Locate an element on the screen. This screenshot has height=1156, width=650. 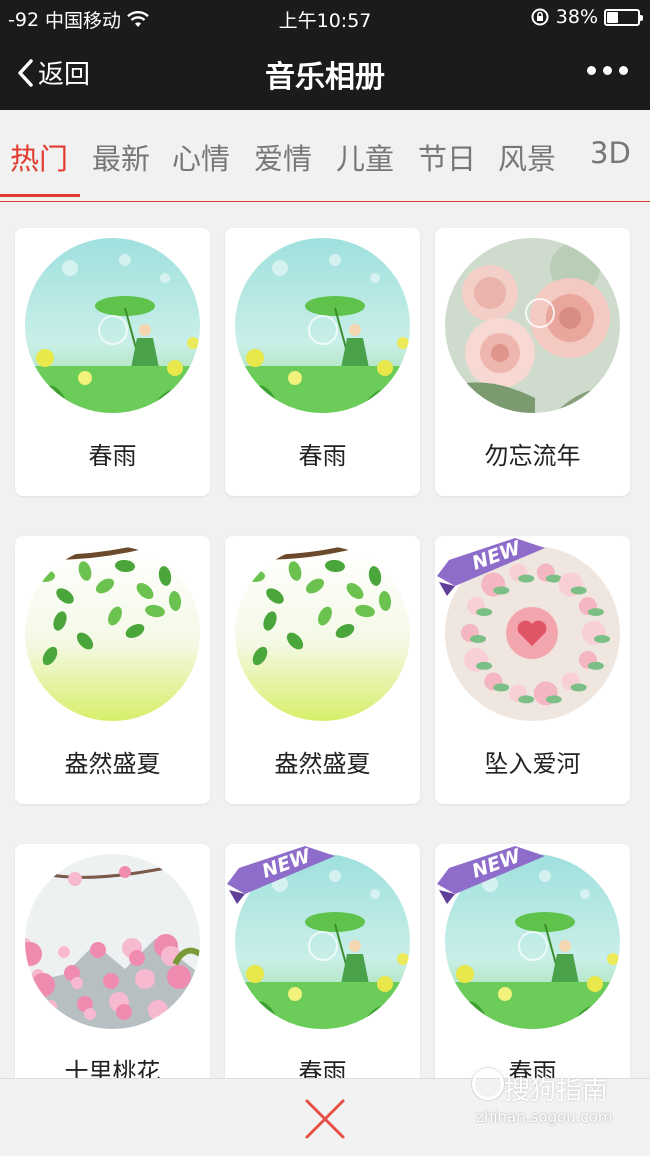
album-name: 勿忘流年 is located at coordinates (532, 456).